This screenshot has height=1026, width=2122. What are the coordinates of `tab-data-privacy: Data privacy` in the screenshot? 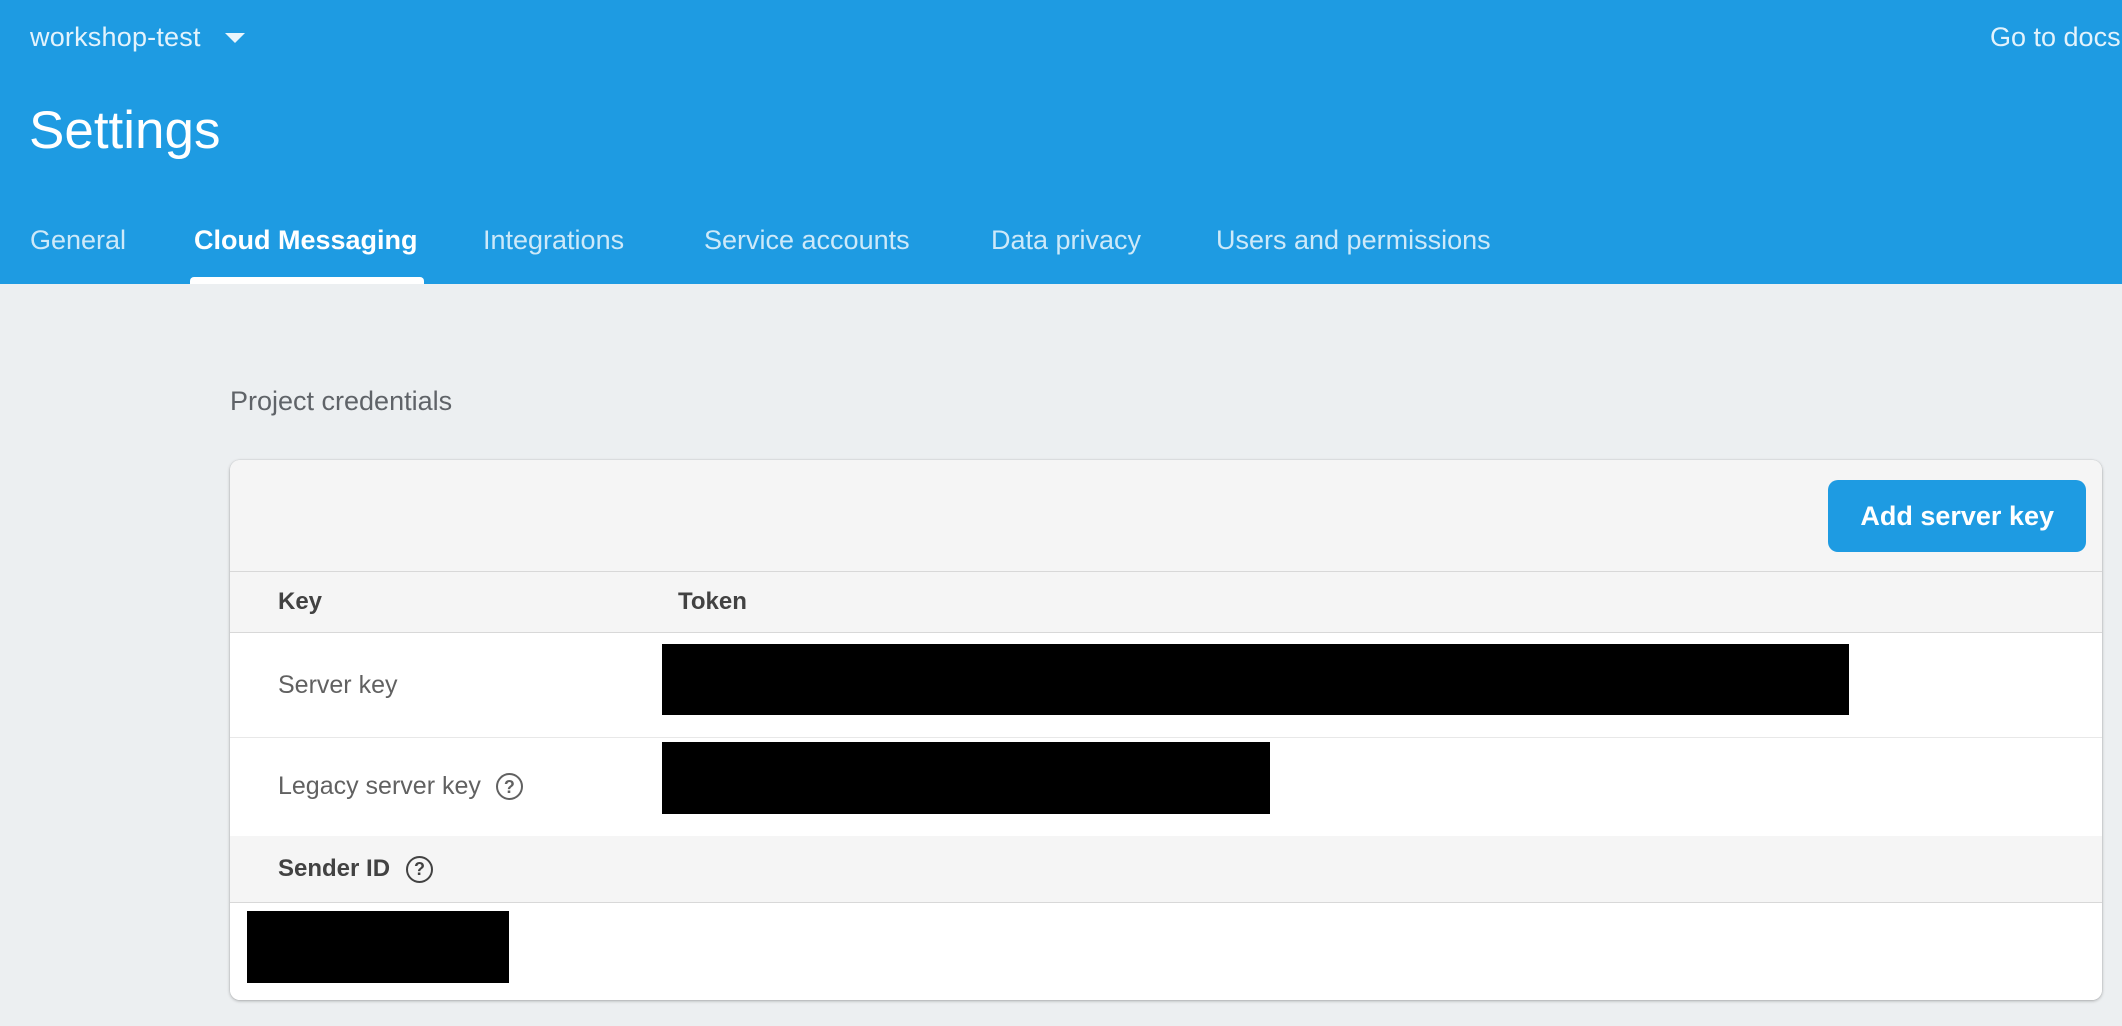 It's located at (1066, 248).